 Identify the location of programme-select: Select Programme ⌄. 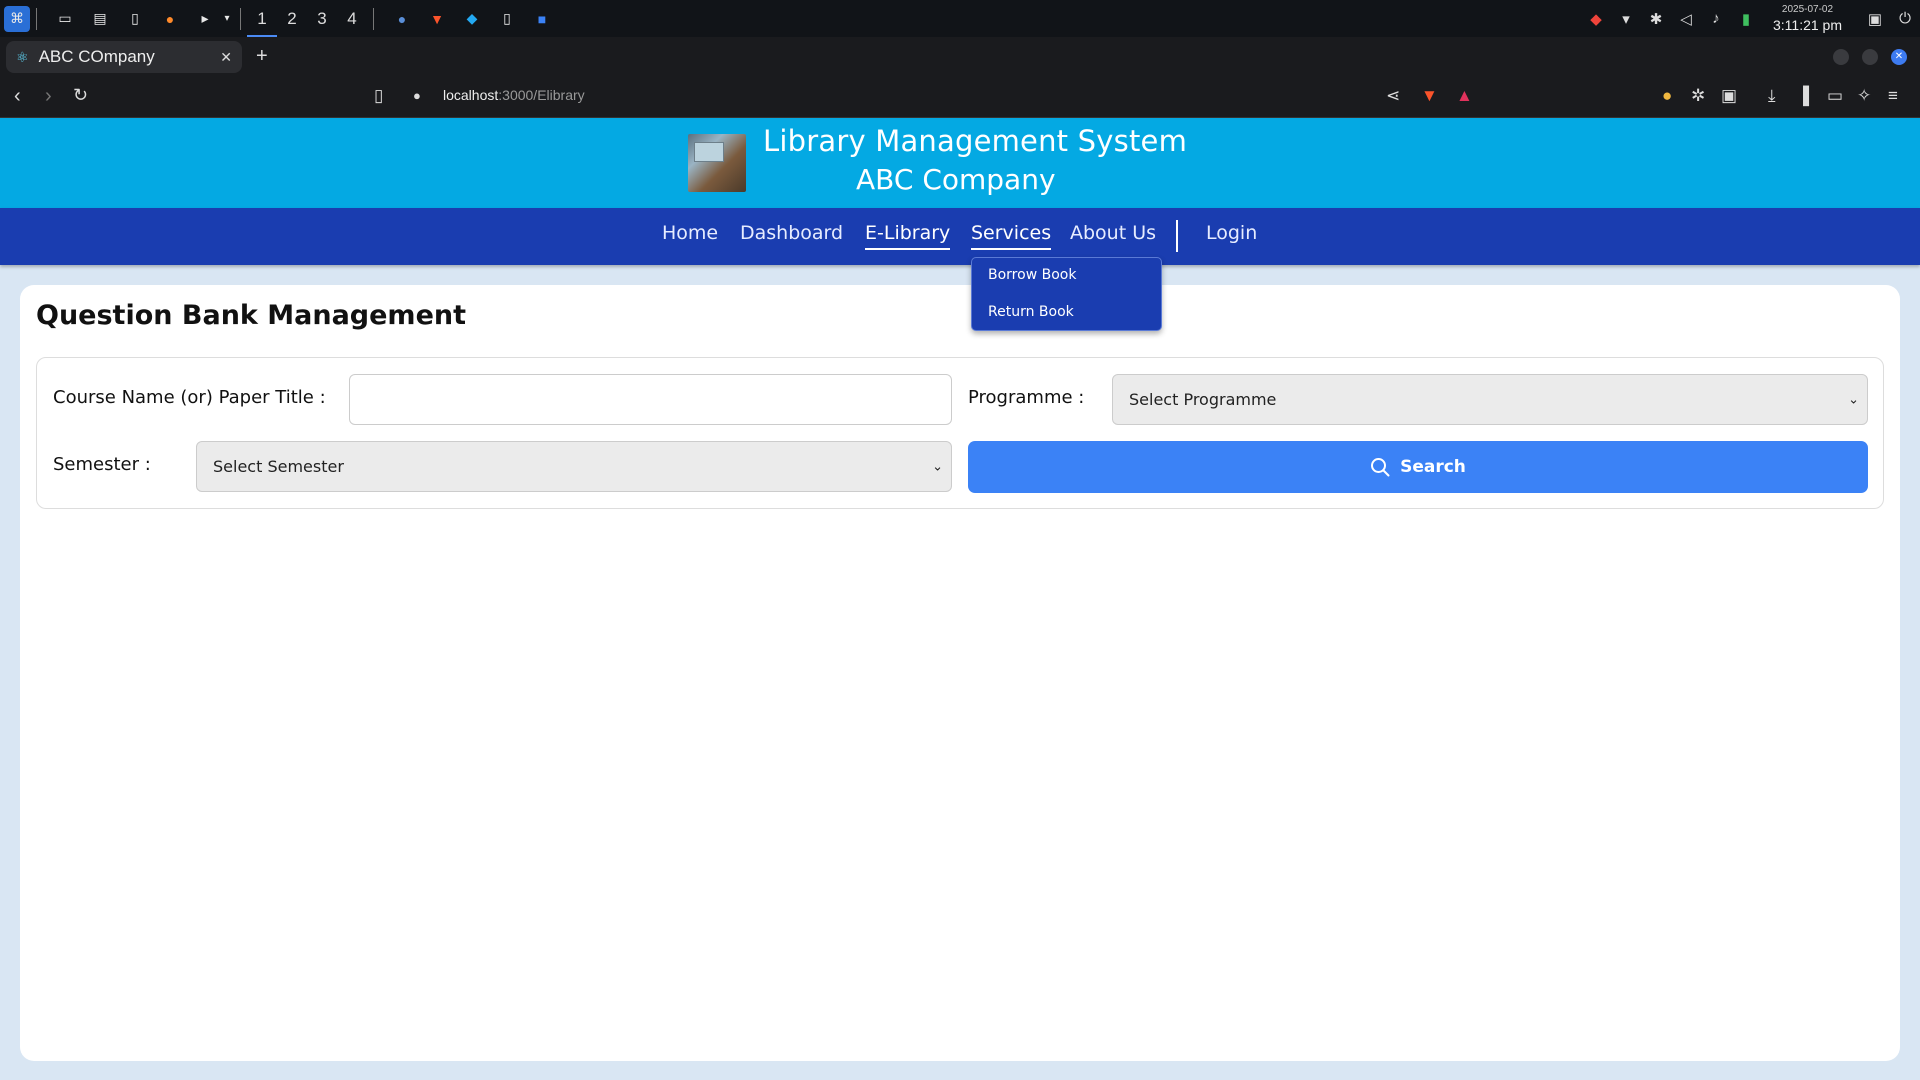
(1490, 399).